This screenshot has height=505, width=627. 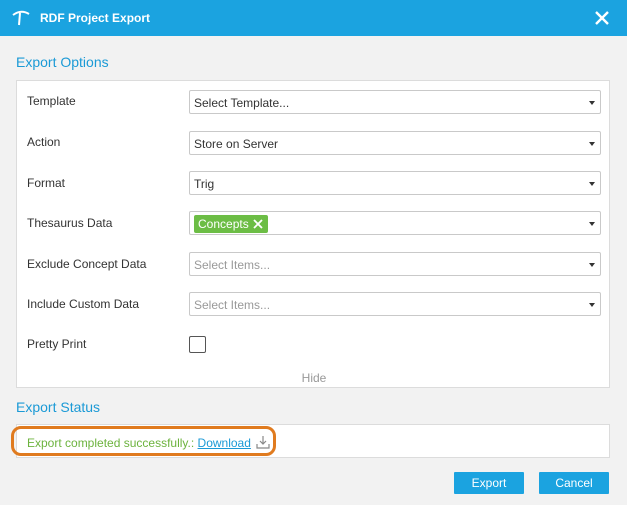 What do you see at coordinates (83, 304) in the screenshot?
I see `include-custom-data-label: Include Custom Data` at bounding box center [83, 304].